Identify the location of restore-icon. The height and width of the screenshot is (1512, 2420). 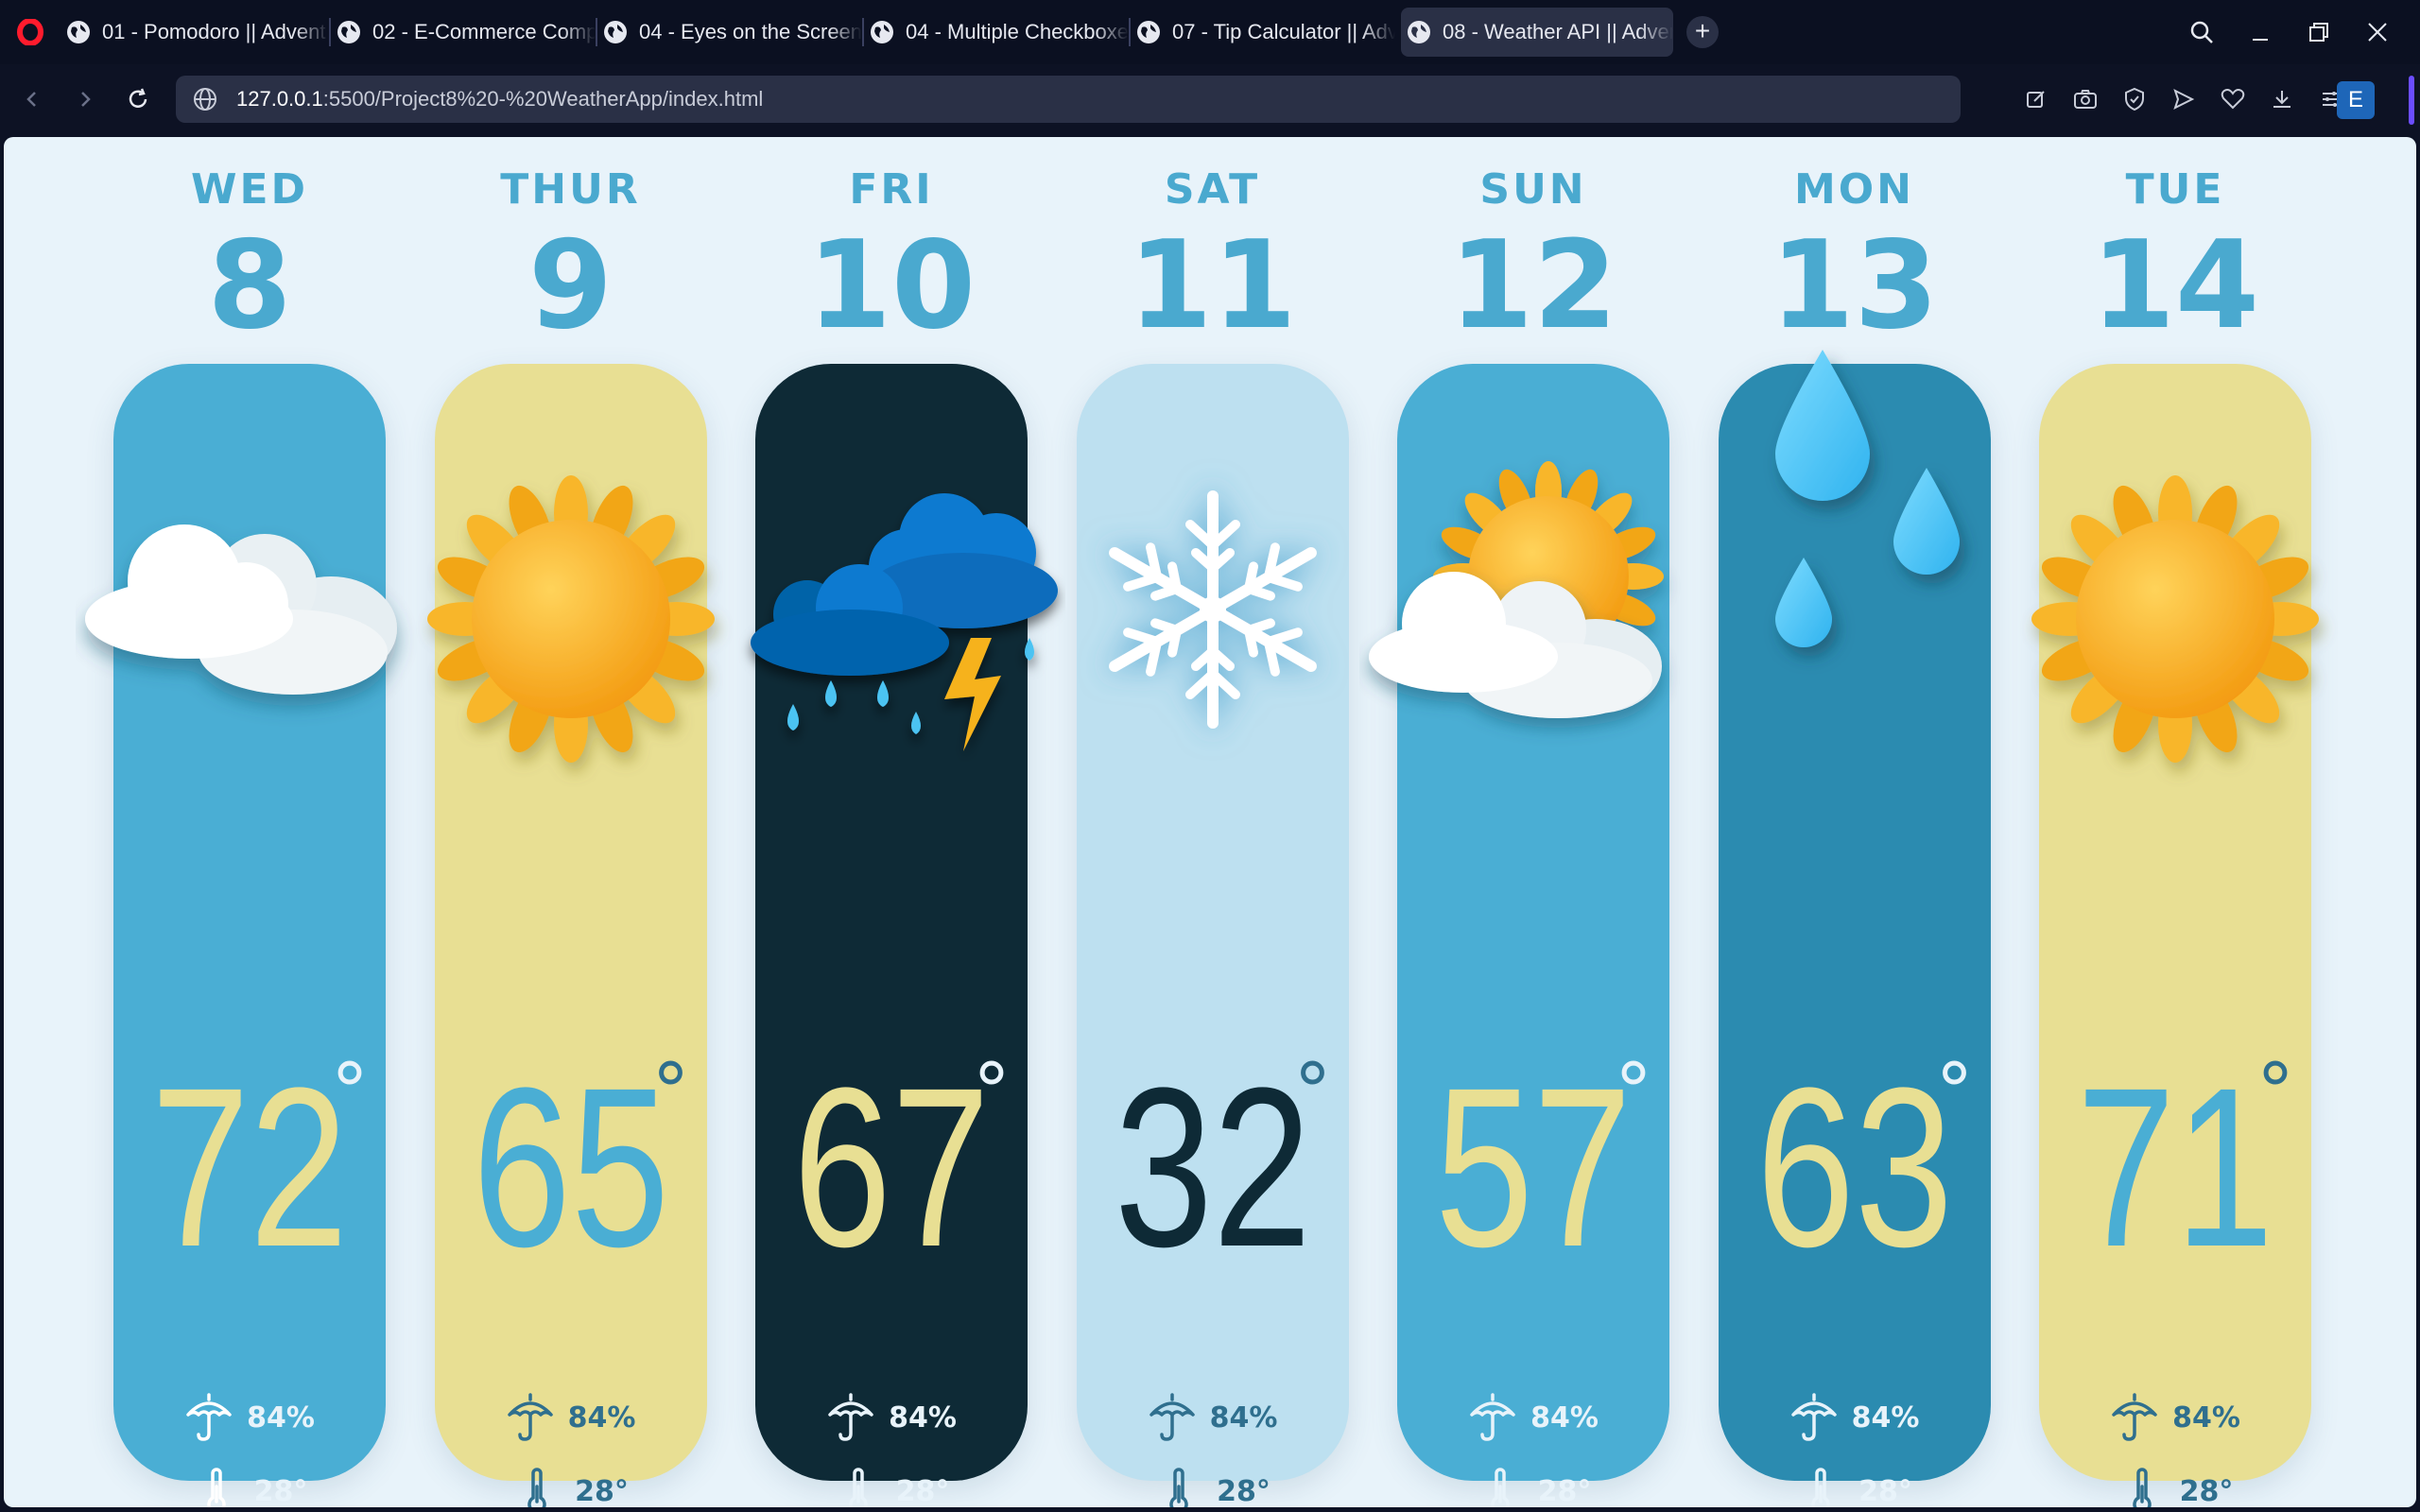
(2318, 32).